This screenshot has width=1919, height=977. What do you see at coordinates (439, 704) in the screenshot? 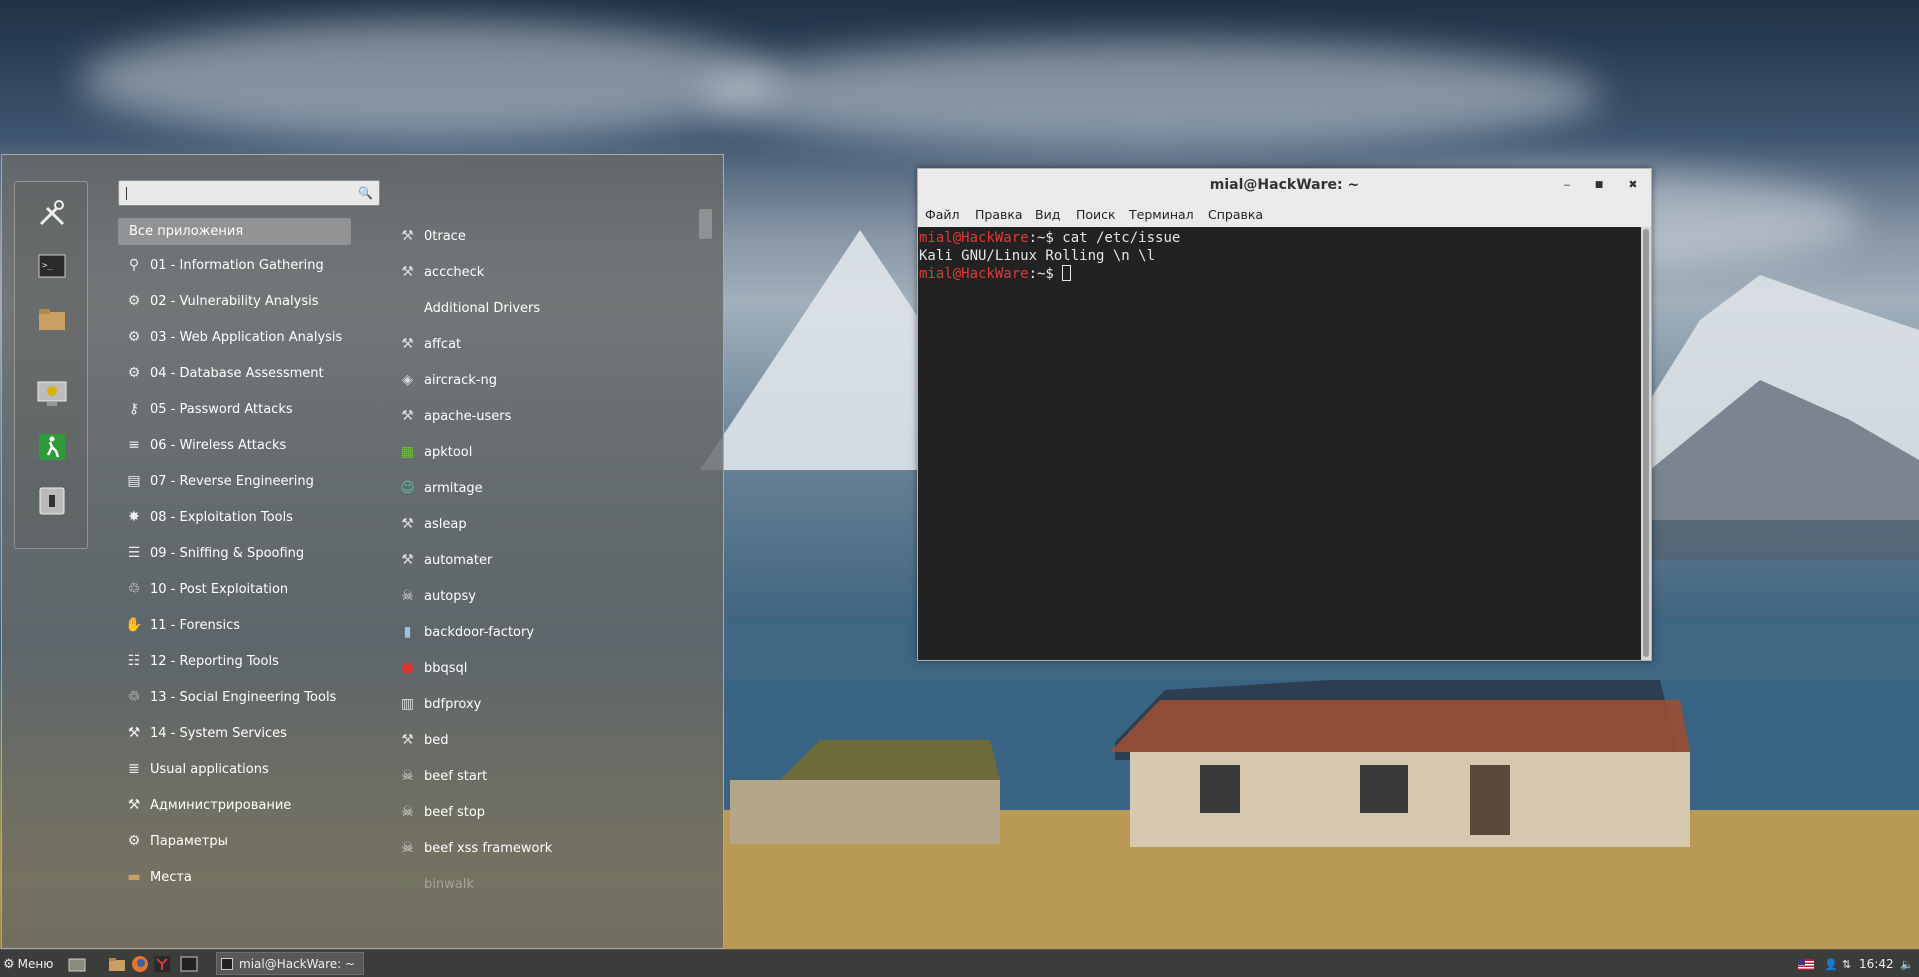
I see `app-item: ▥ bdfproxy` at bounding box center [439, 704].